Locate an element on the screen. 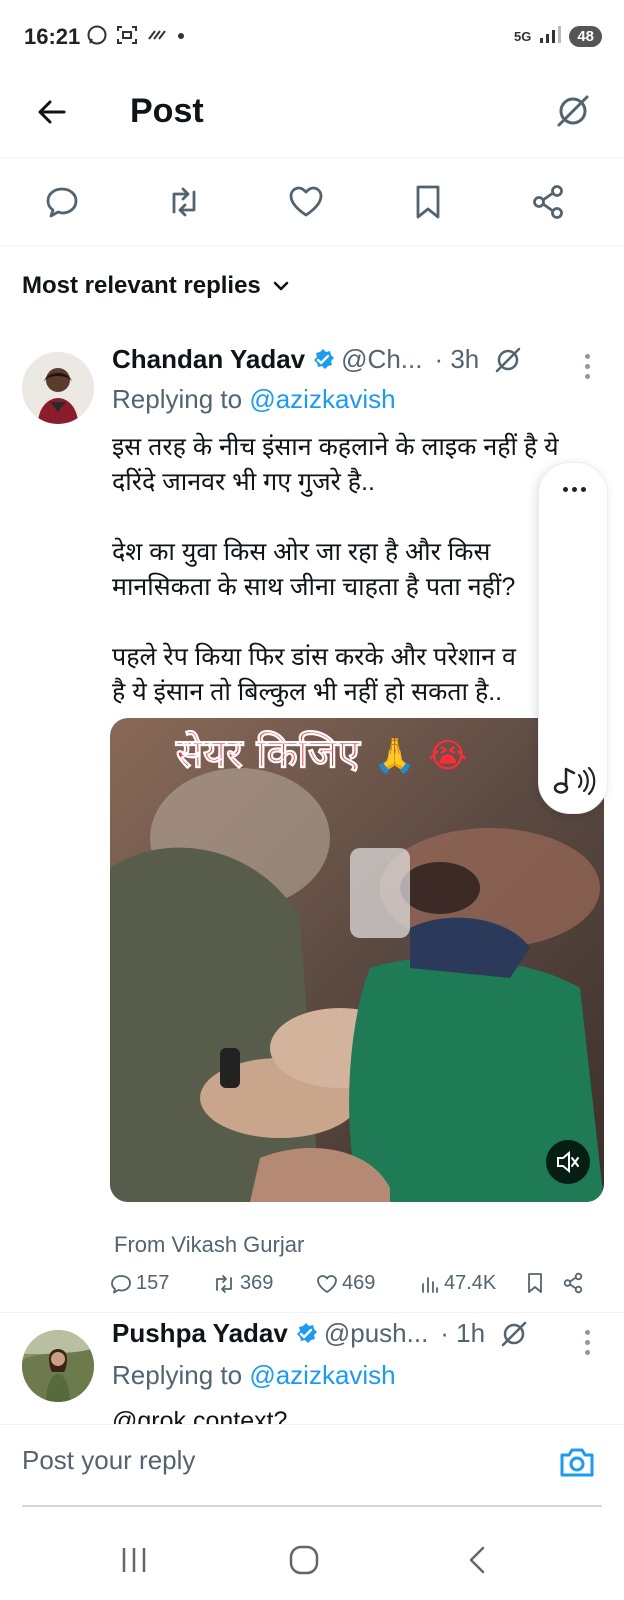 Image resolution: width=624 pixels, height=1600 pixels. arrow-left-icon is located at coordinates (52, 112).